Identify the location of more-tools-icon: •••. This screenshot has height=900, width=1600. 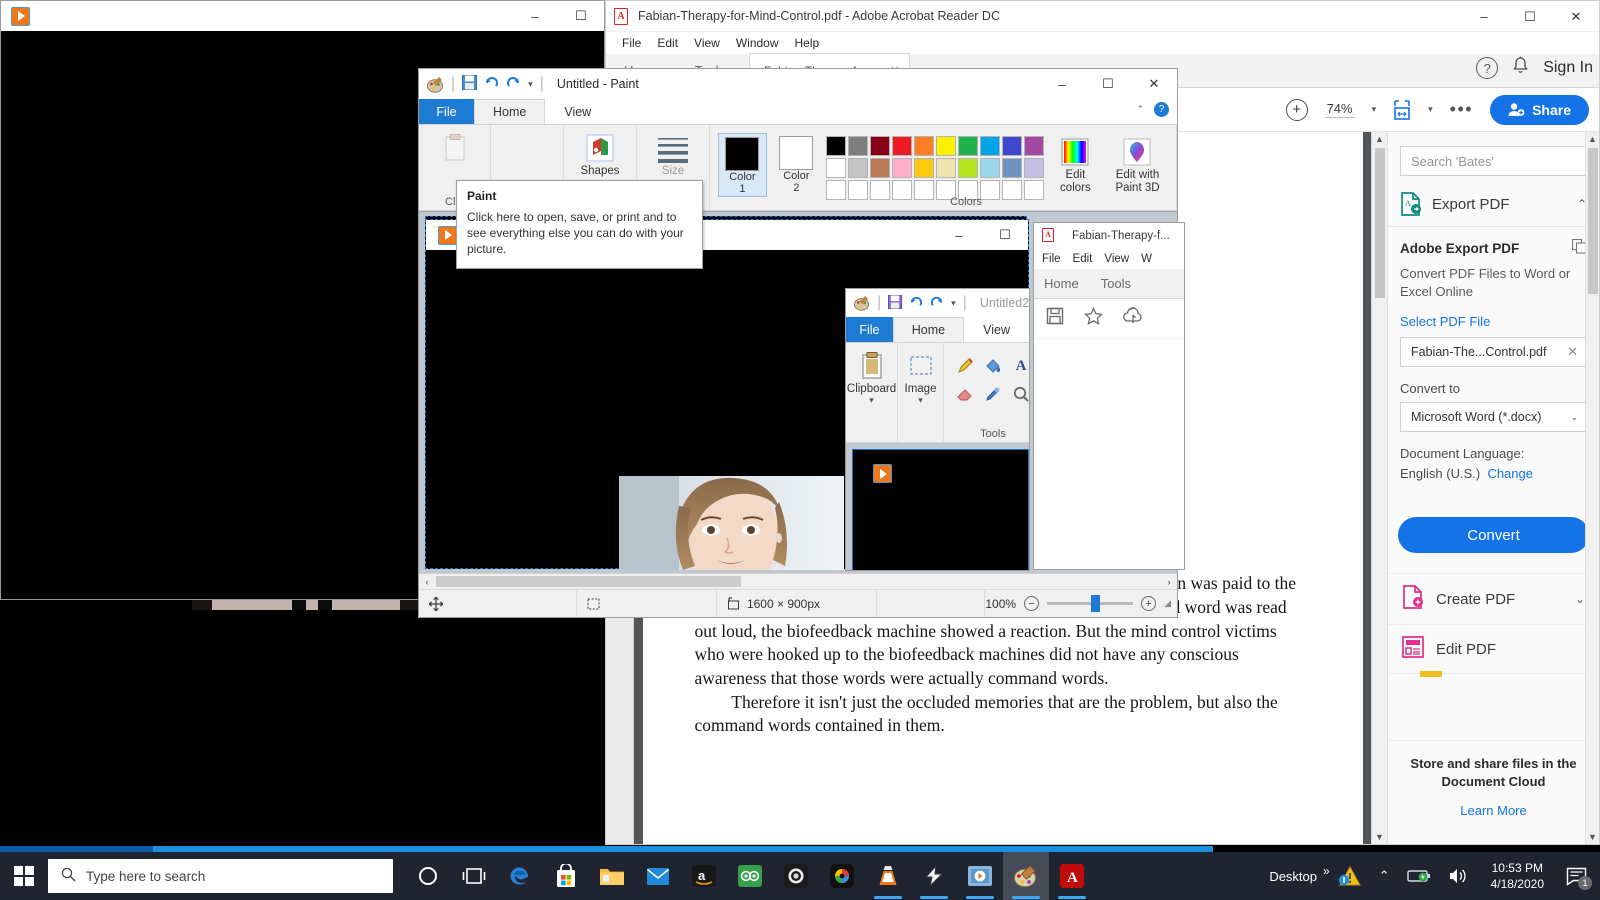
(1461, 109).